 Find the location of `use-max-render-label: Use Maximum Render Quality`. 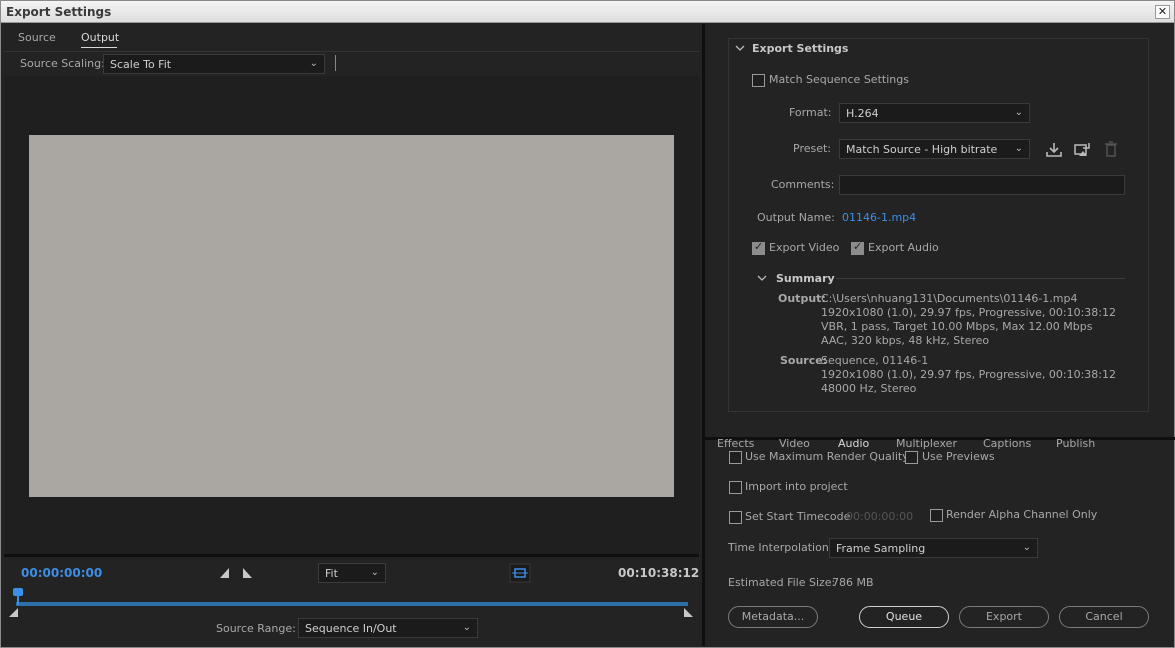

use-max-render-label: Use Maximum Render Quality is located at coordinates (827, 456).